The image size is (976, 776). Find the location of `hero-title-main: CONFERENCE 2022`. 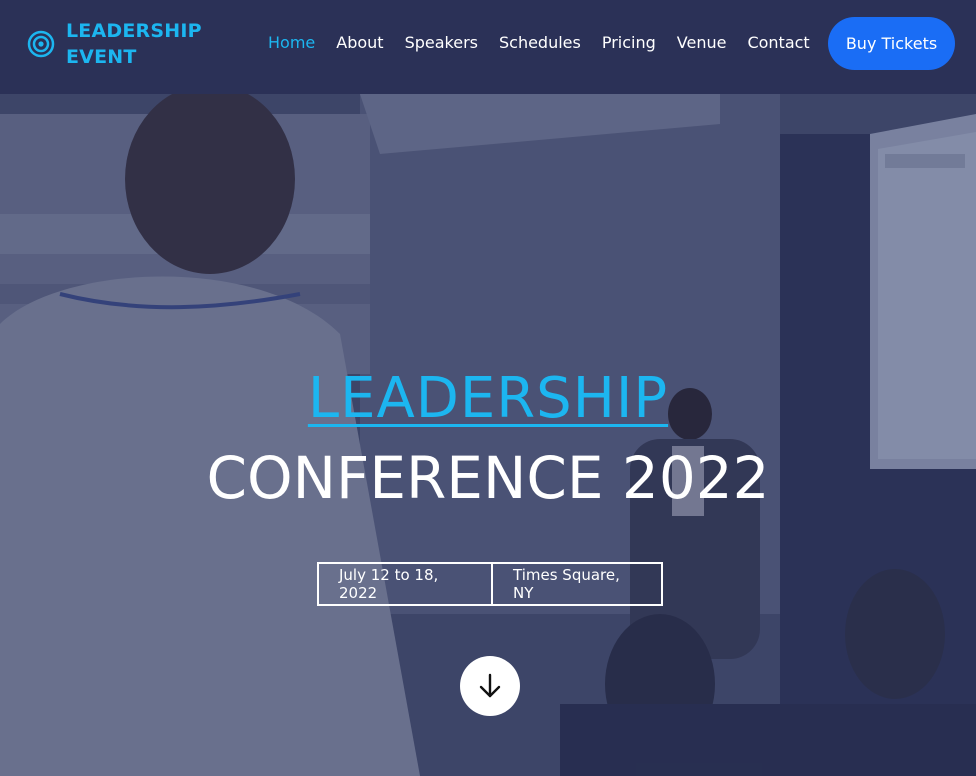

hero-title-main: CONFERENCE 2022 is located at coordinates (488, 478).